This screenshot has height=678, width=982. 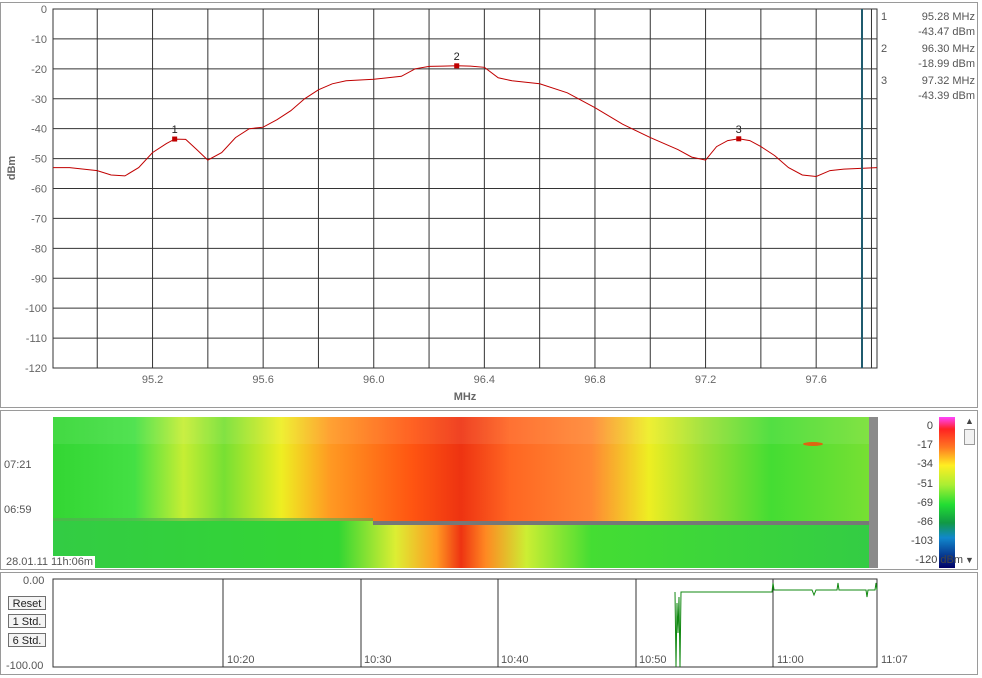 What do you see at coordinates (928, 89) in the screenshot?
I see `marker-readout-3: 3 97.32 MHz -43.39 dBm` at bounding box center [928, 89].